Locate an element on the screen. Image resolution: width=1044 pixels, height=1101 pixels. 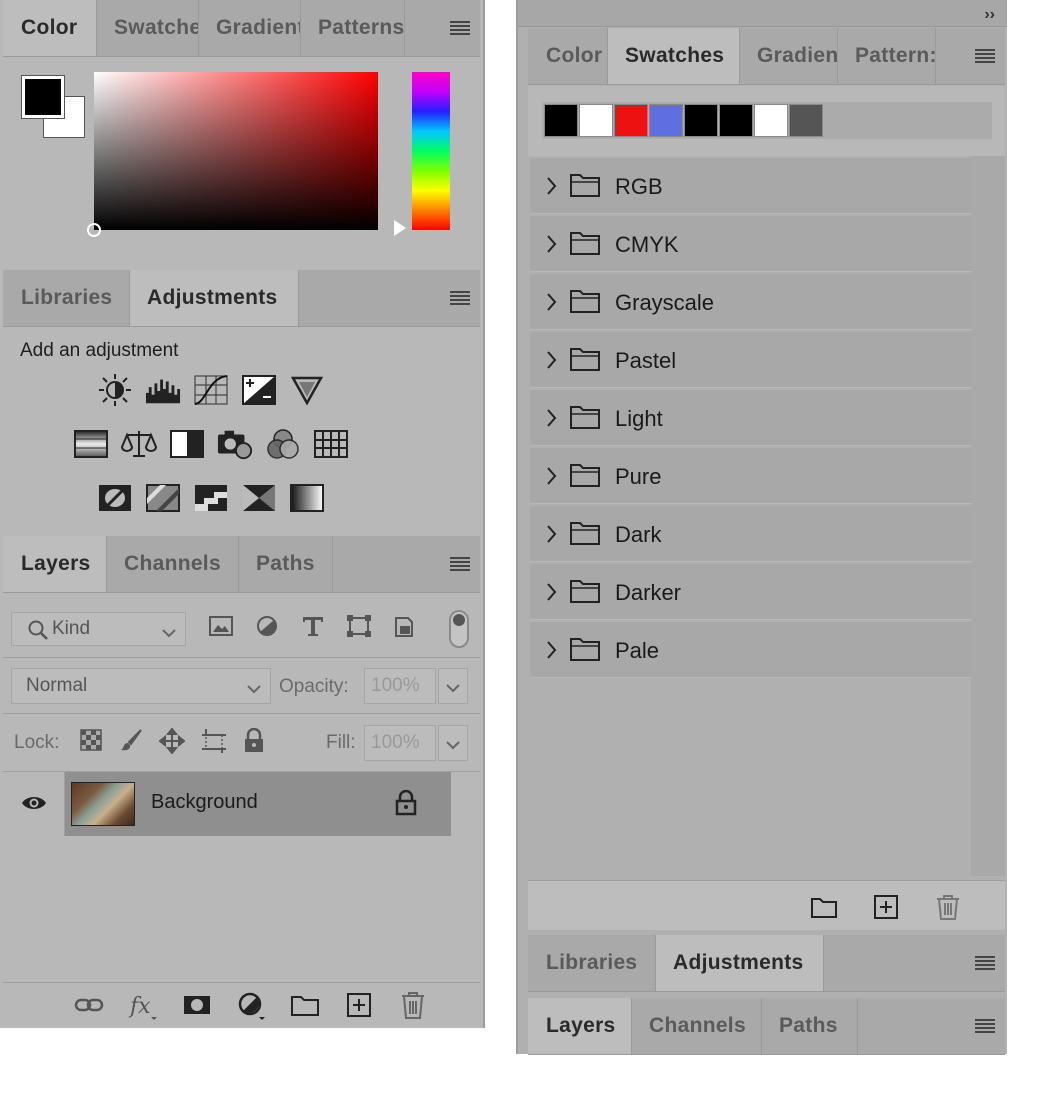
threshold-icon is located at coordinates (211, 498).